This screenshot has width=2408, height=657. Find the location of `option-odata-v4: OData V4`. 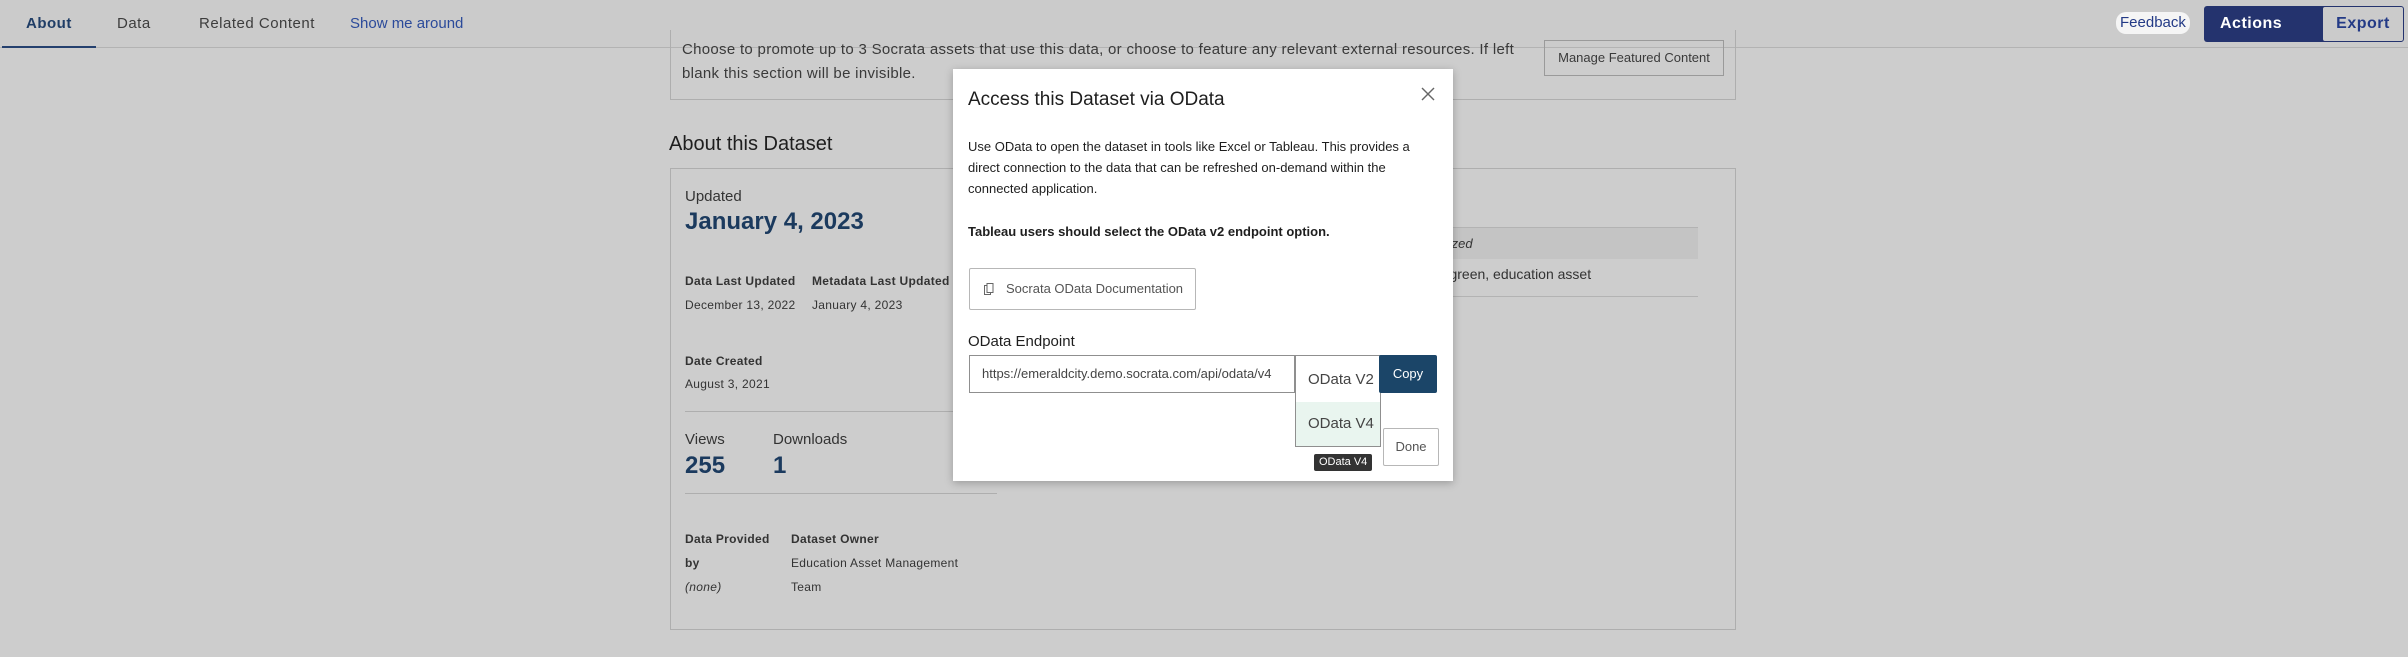

option-odata-v4: OData V4 is located at coordinates (1338, 424).